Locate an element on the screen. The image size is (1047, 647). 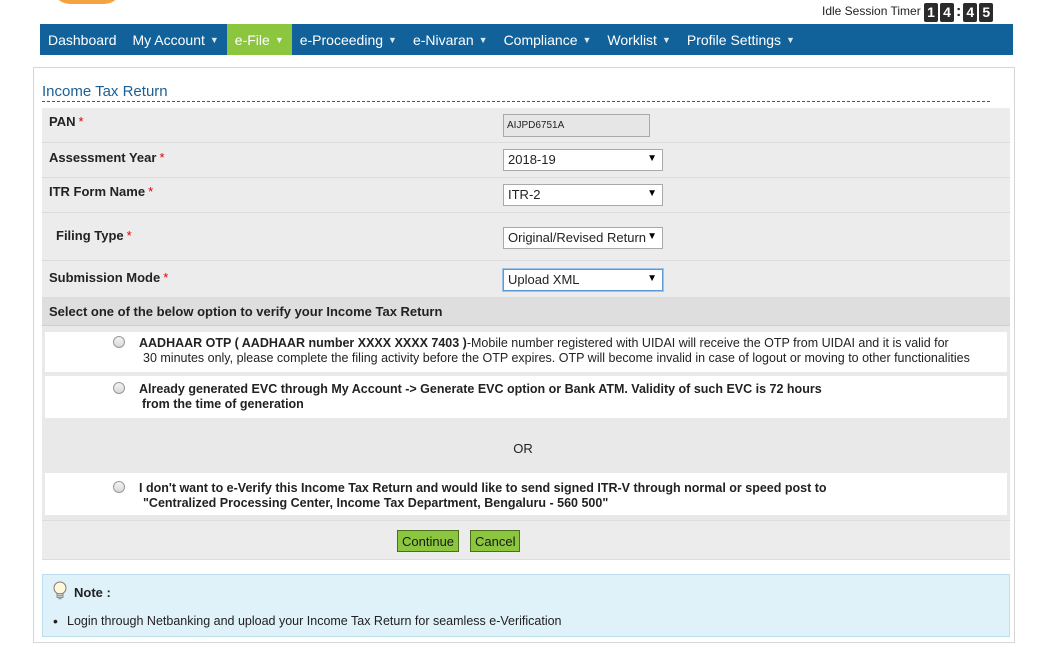
continue-button: Continue is located at coordinates (428, 541).